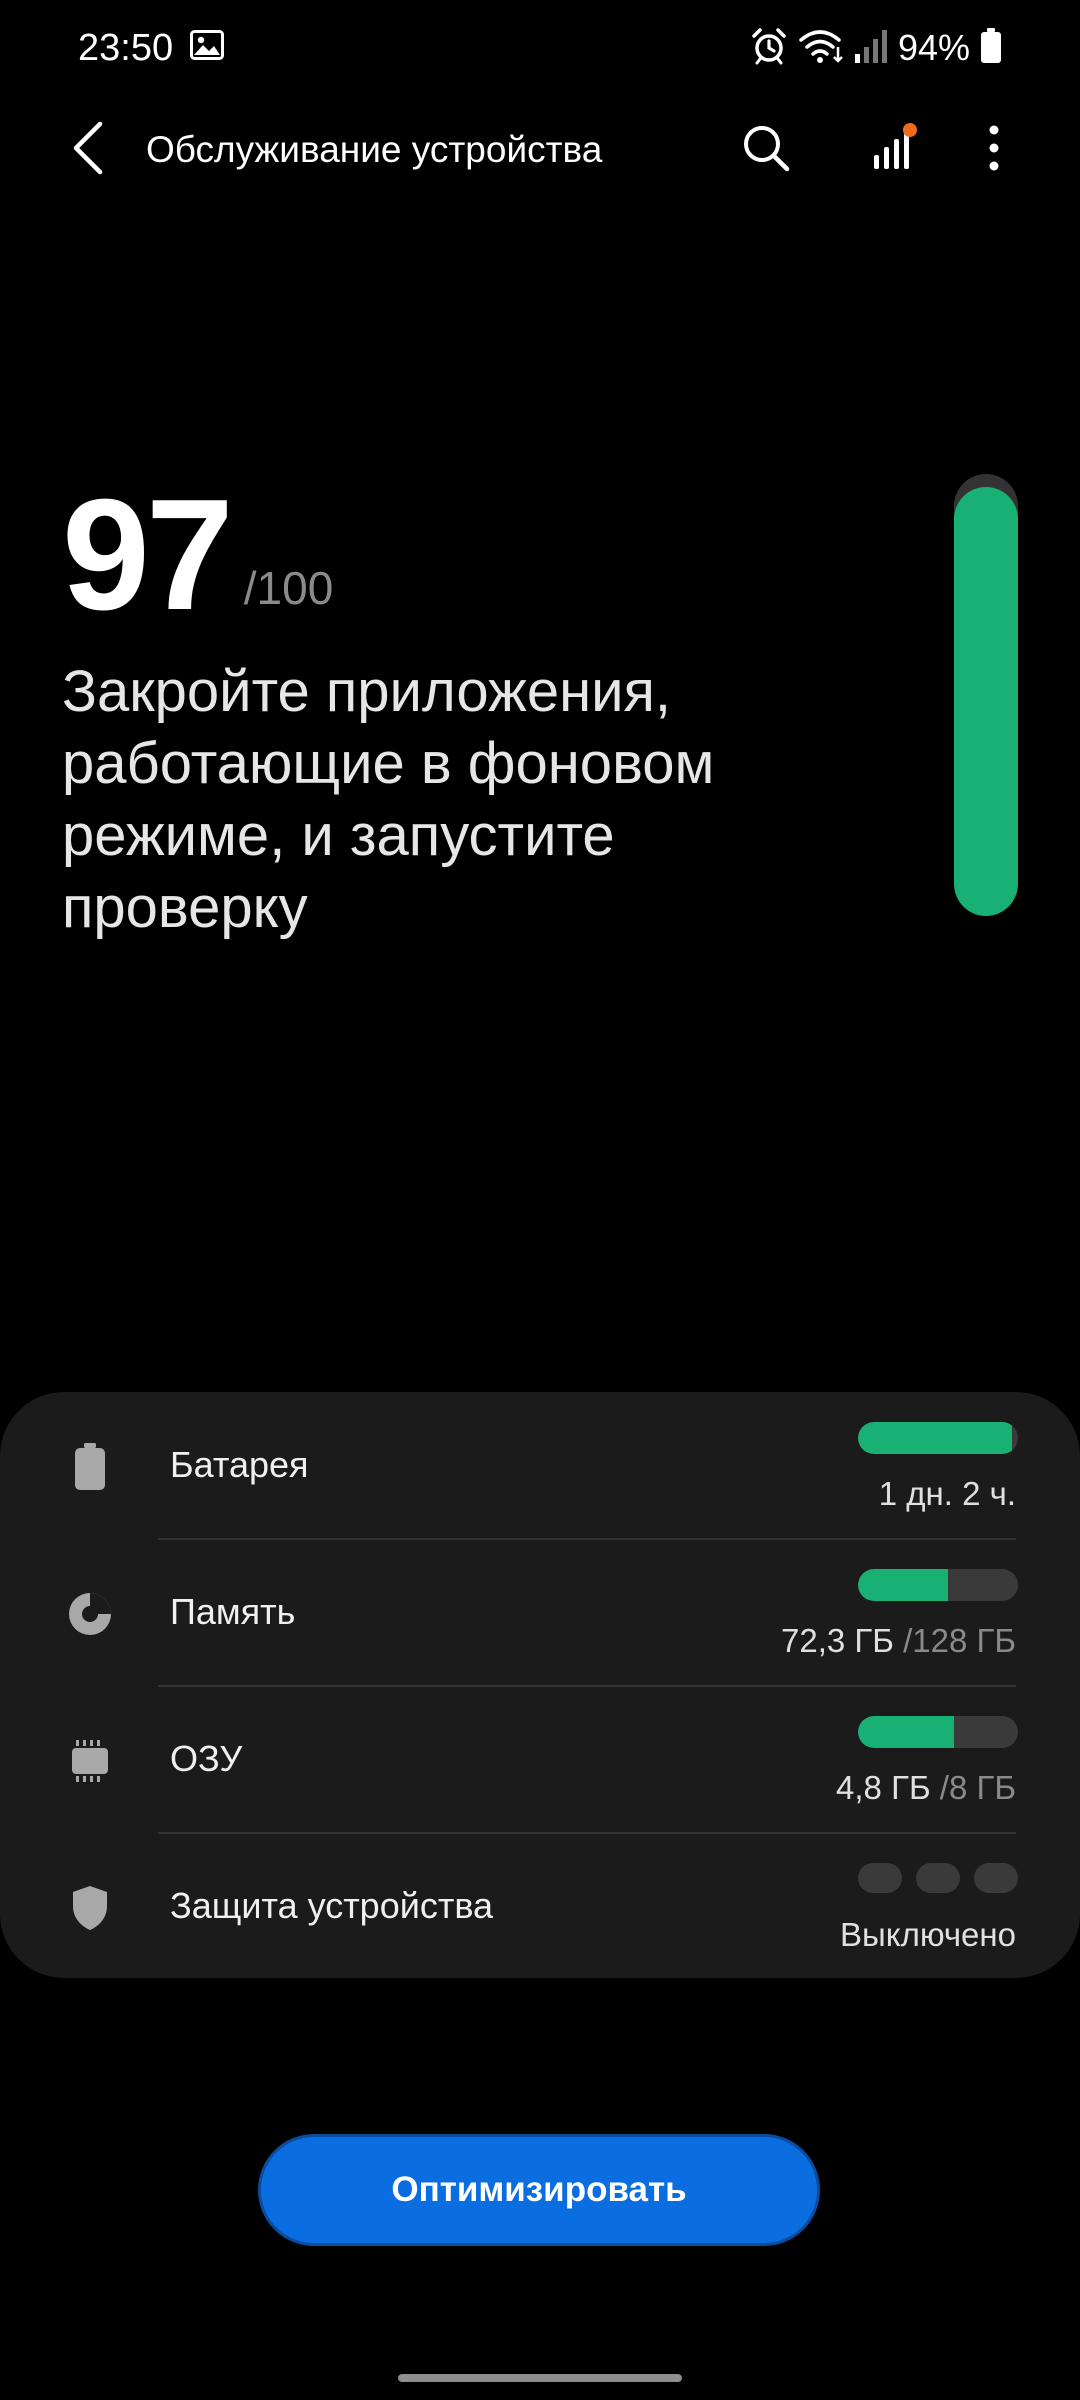  Describe the element at coordinates (148, 555) in the screenshot. I see `score-value: 97` at that location.